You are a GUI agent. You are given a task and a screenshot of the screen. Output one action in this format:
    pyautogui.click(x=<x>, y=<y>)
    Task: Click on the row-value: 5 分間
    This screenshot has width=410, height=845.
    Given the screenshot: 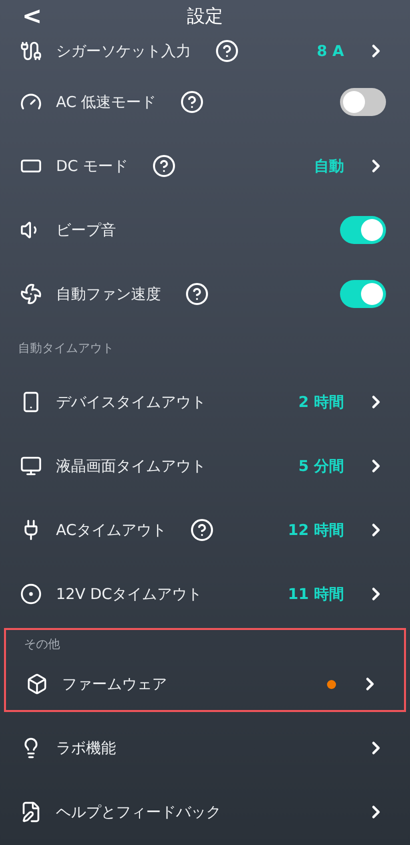 What is the action you would take?
    pyautogui.click(x=321, y=466)
    